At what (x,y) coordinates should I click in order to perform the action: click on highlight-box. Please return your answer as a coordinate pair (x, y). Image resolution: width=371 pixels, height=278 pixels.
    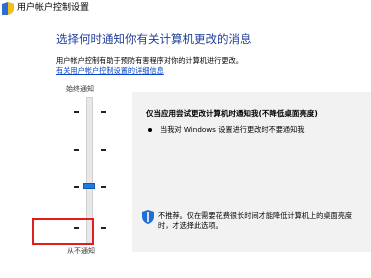
    Looking at the image, I should click on (63, 231).